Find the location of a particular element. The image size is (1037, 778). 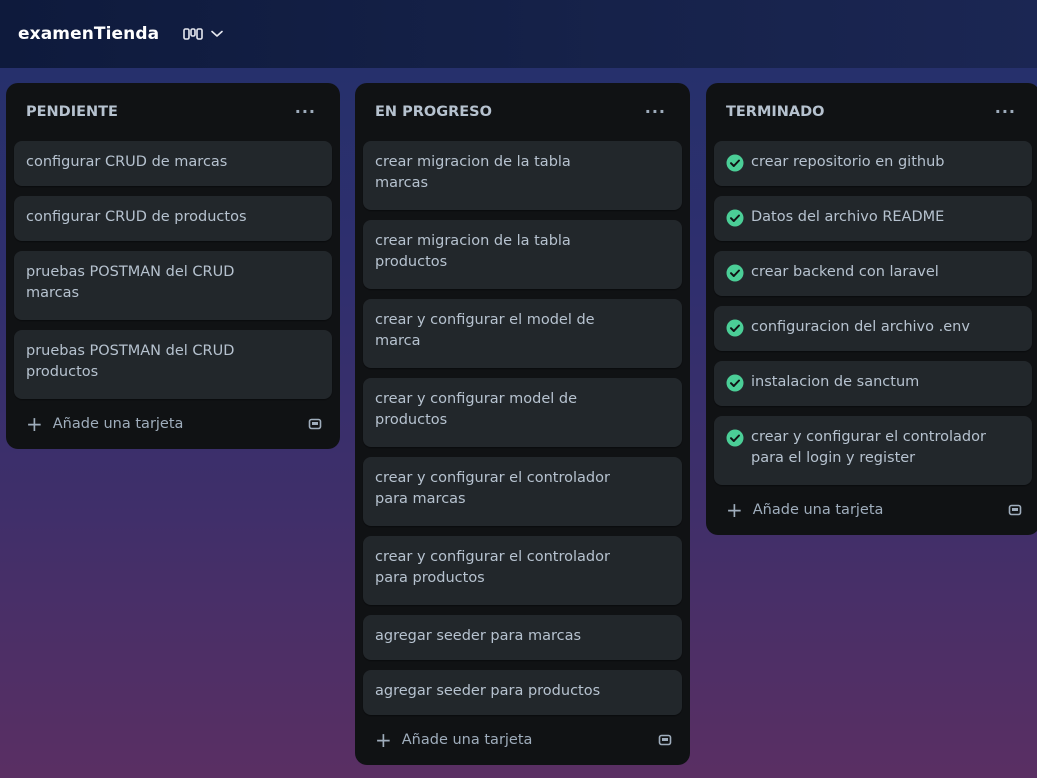

card-text: configurar CRUD de marcas is located at coordinates (127, 162).